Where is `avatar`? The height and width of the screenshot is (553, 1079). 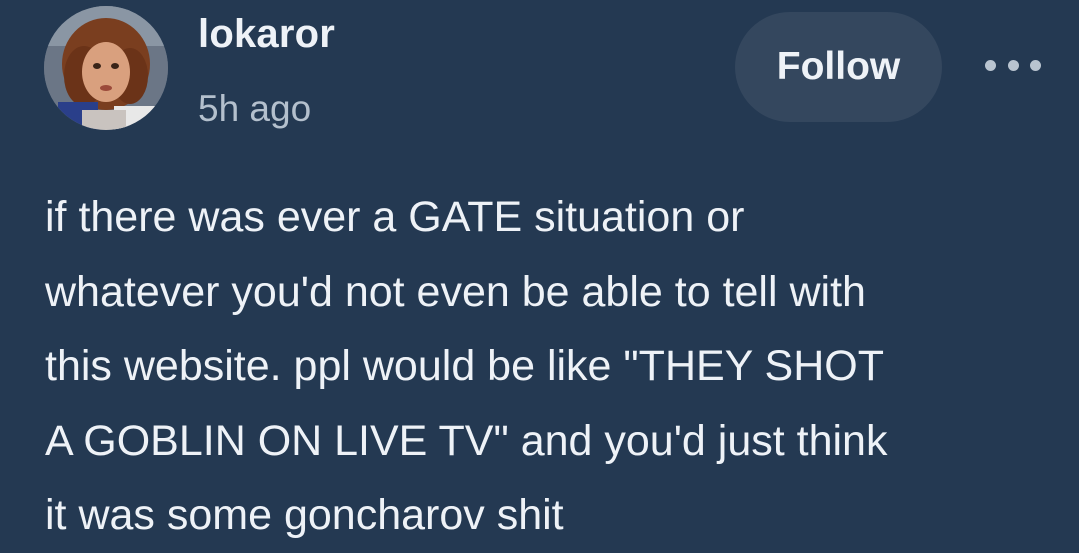
avatar is located at coordinates (106, 68).